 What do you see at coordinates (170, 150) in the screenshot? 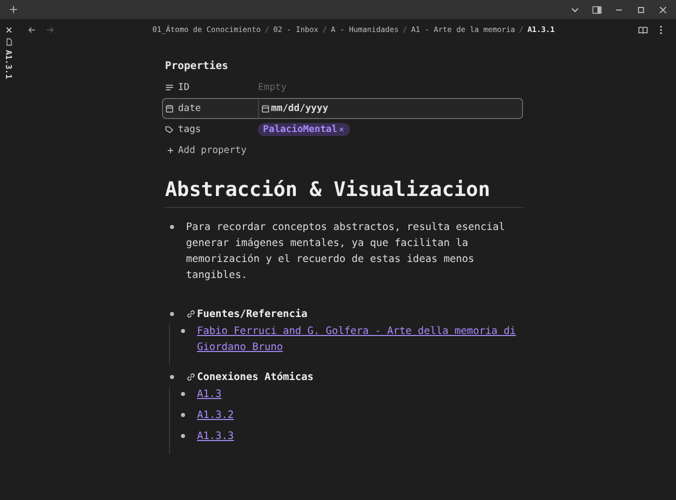
I see `plus-icon` at bounding box center [170, 150].